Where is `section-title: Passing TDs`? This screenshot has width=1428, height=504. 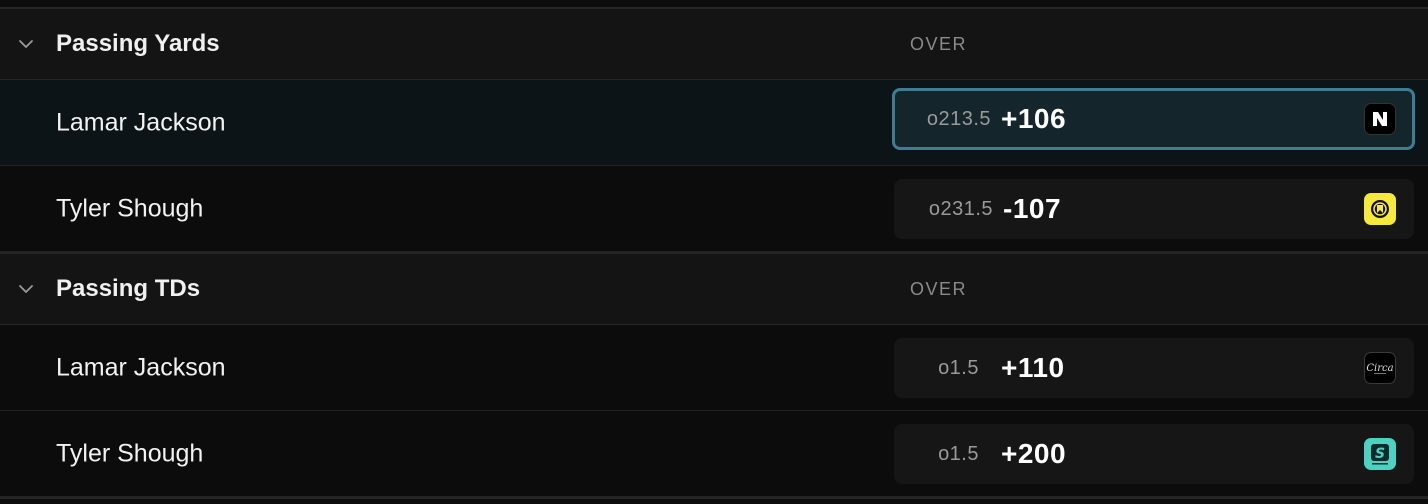 section-title: Passing TDs is located at coordinates (128, 288).